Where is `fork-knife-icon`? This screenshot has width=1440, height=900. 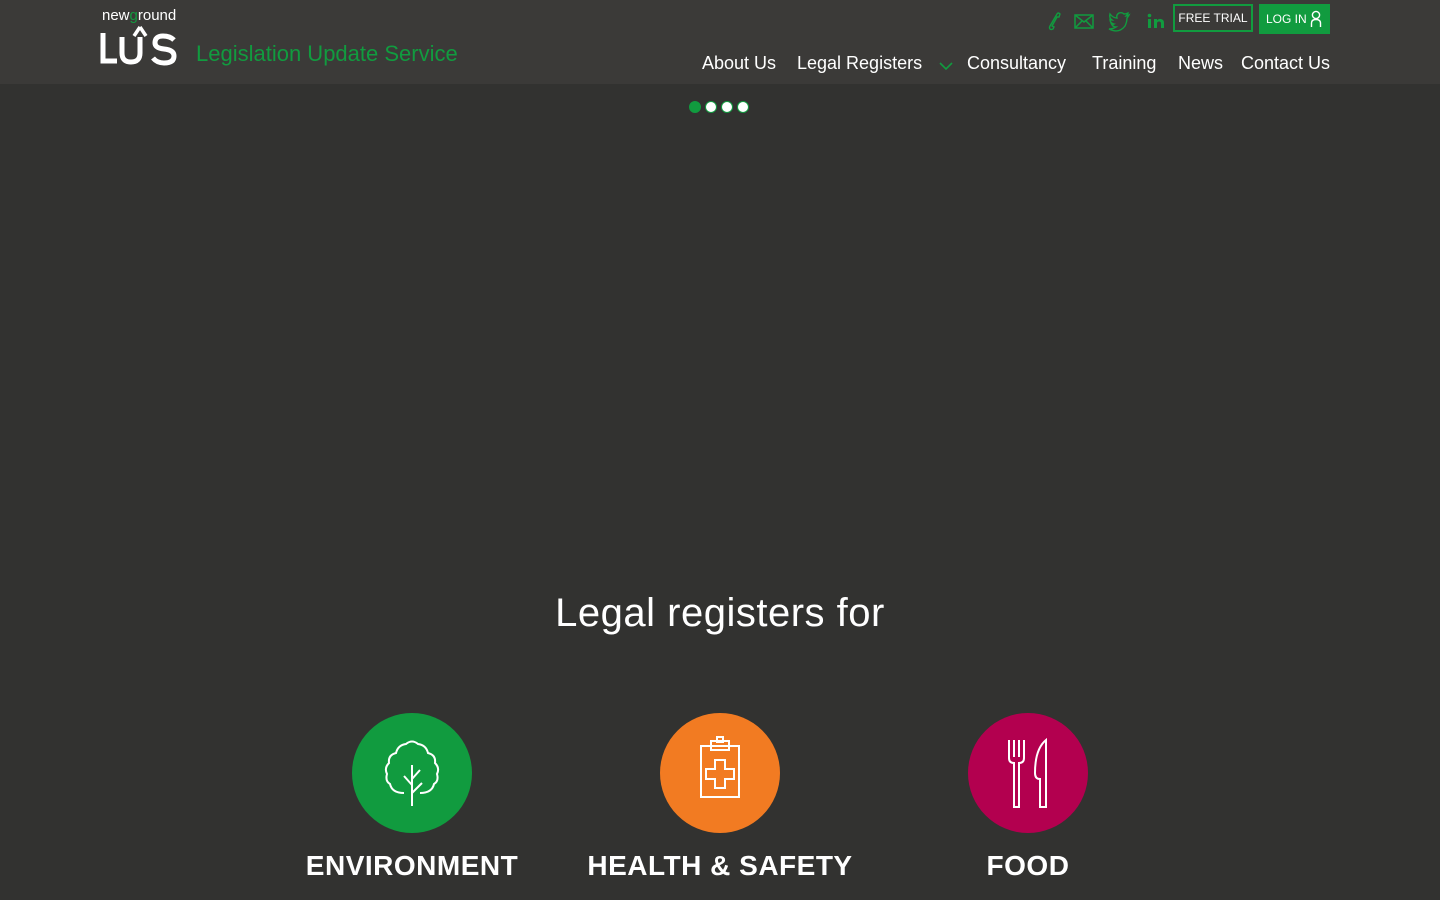
fork-knife-icon is located at coordinates (1027, 772).